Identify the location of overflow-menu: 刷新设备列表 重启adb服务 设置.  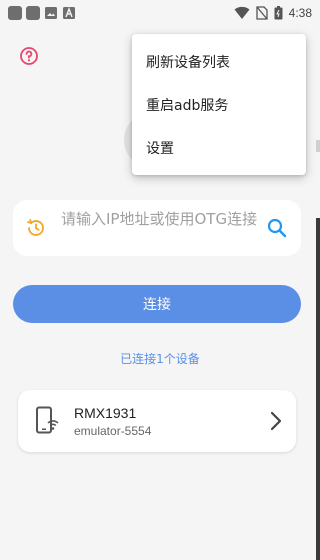
(219, 104).